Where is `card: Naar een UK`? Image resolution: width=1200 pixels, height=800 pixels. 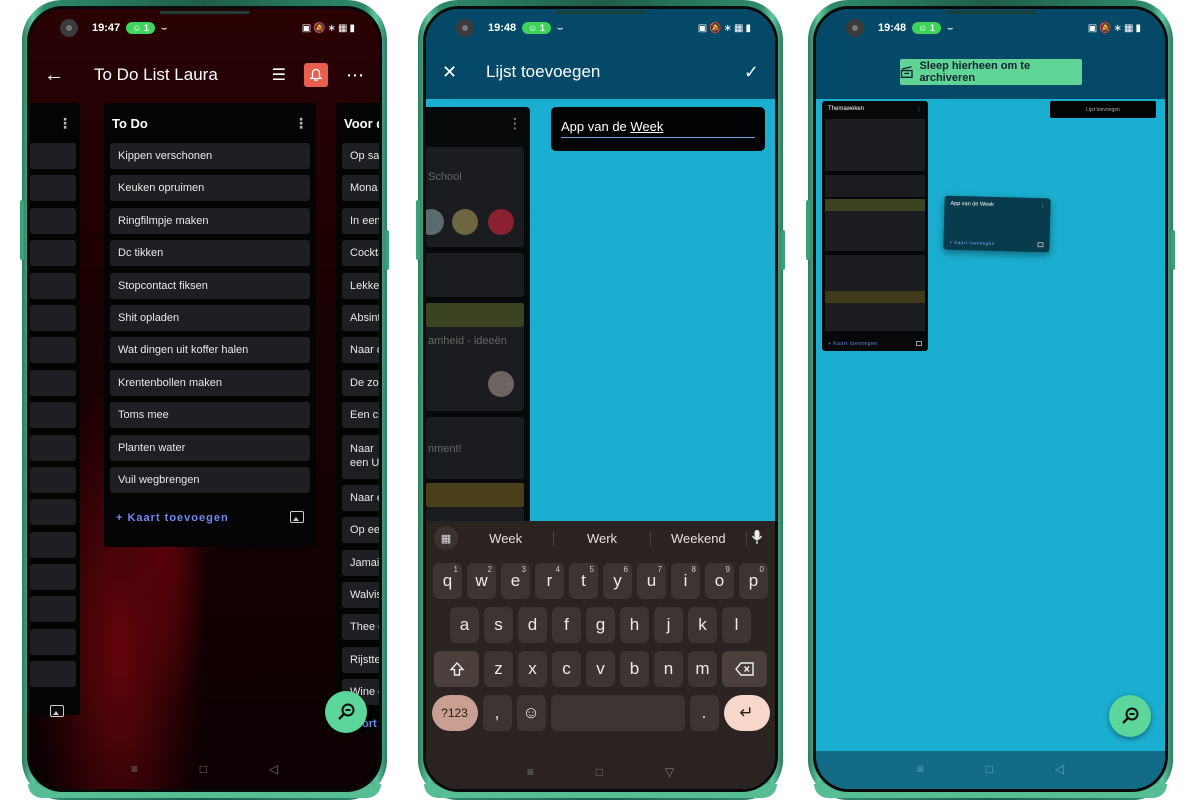 card: Naar een UK is located at coordinates (360, 456).